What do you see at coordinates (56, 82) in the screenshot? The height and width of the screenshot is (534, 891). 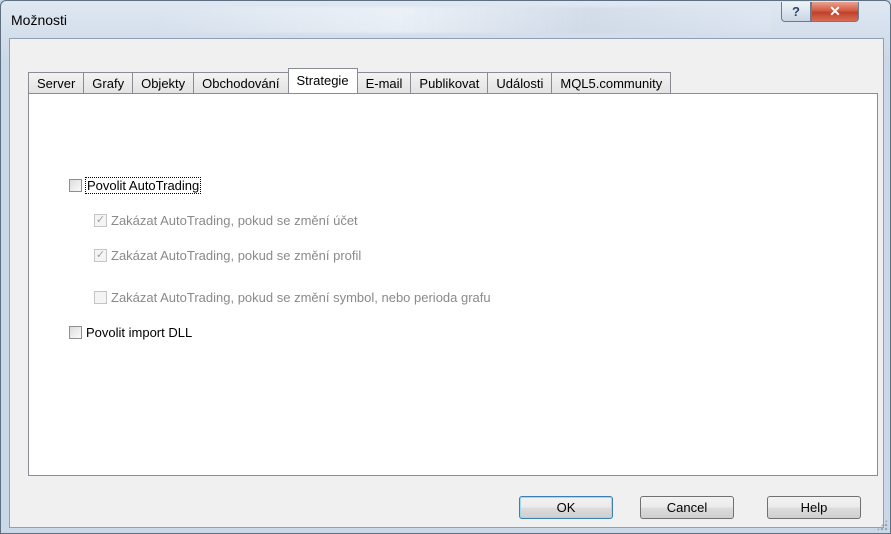 I see `tab-server: Server` at bounding box center [56, 82].